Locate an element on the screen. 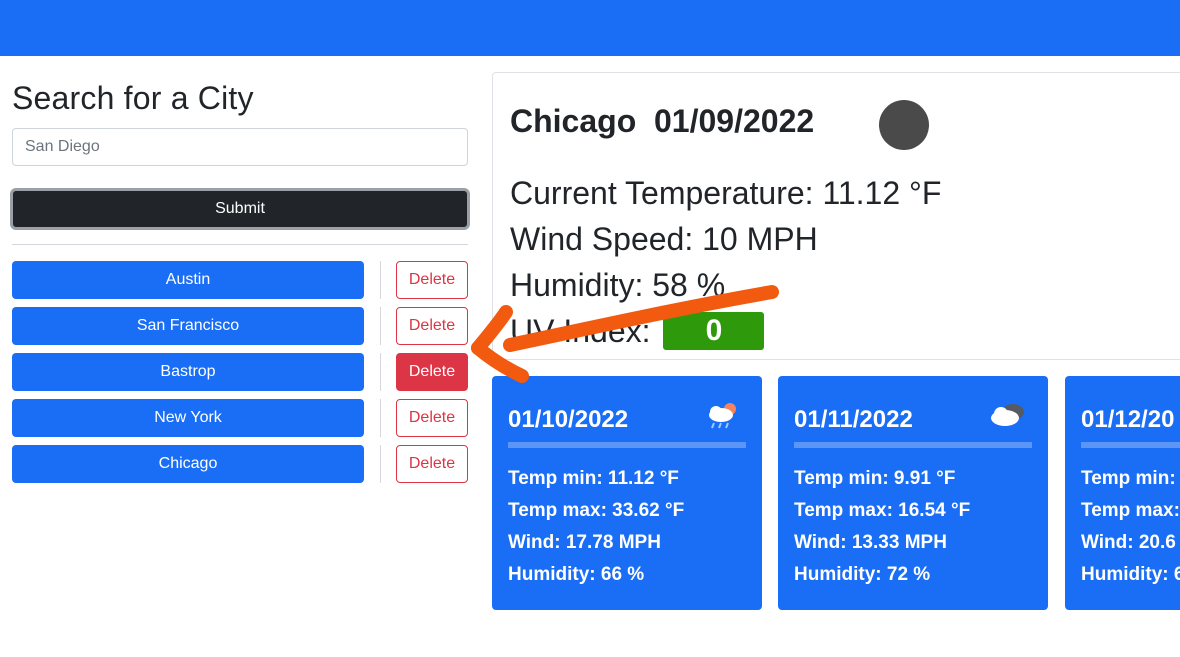 The image size is (1180, 657). cloud-icon is located at coordinates (1007, 415).